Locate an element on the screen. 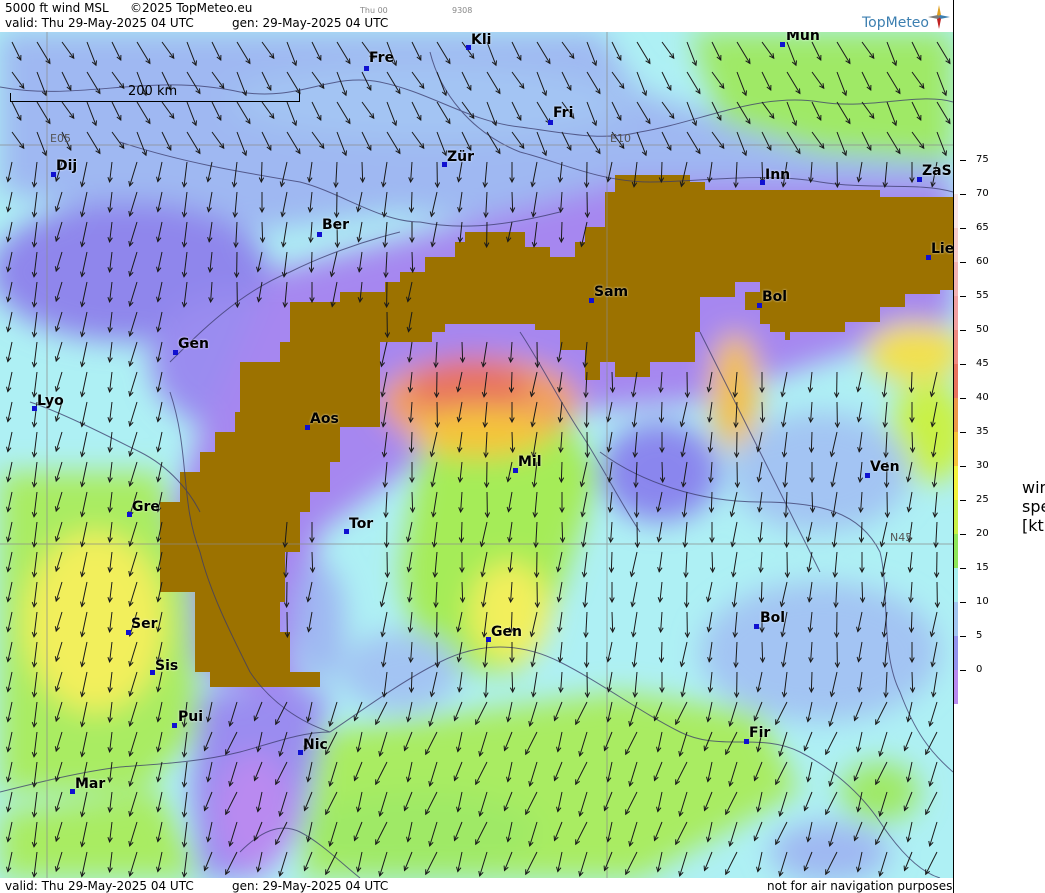 The height and width of the screenshot is (893, 1045). legend-unit-label: wind speed [kt] is located at coordinates (1033, 506).